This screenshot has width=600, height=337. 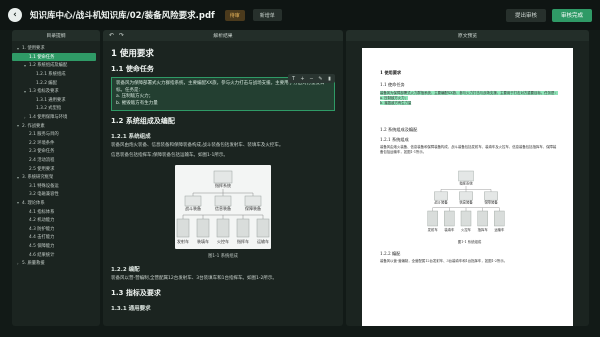 What do you see at coordinates (44, 135) in the screenshot?
I see `outline-item-label: 2.1 服务与目的` at bounding box center [44, 135].